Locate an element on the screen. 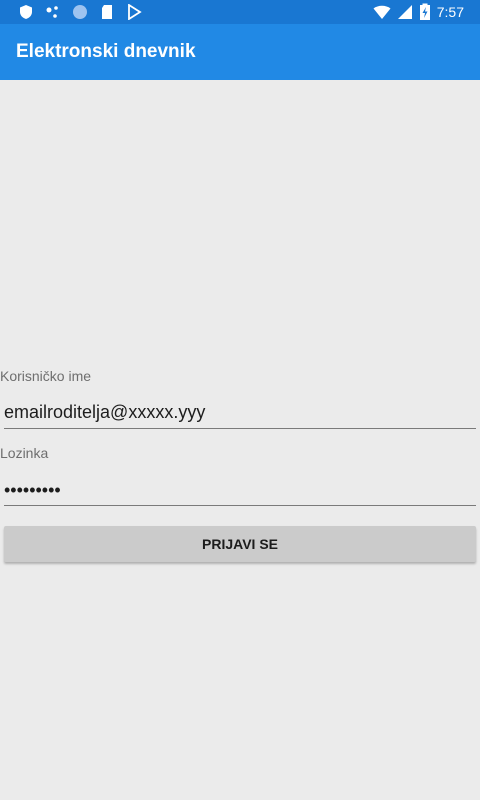  status-bar-system: 7:57 is located at coordinates (418, 12).